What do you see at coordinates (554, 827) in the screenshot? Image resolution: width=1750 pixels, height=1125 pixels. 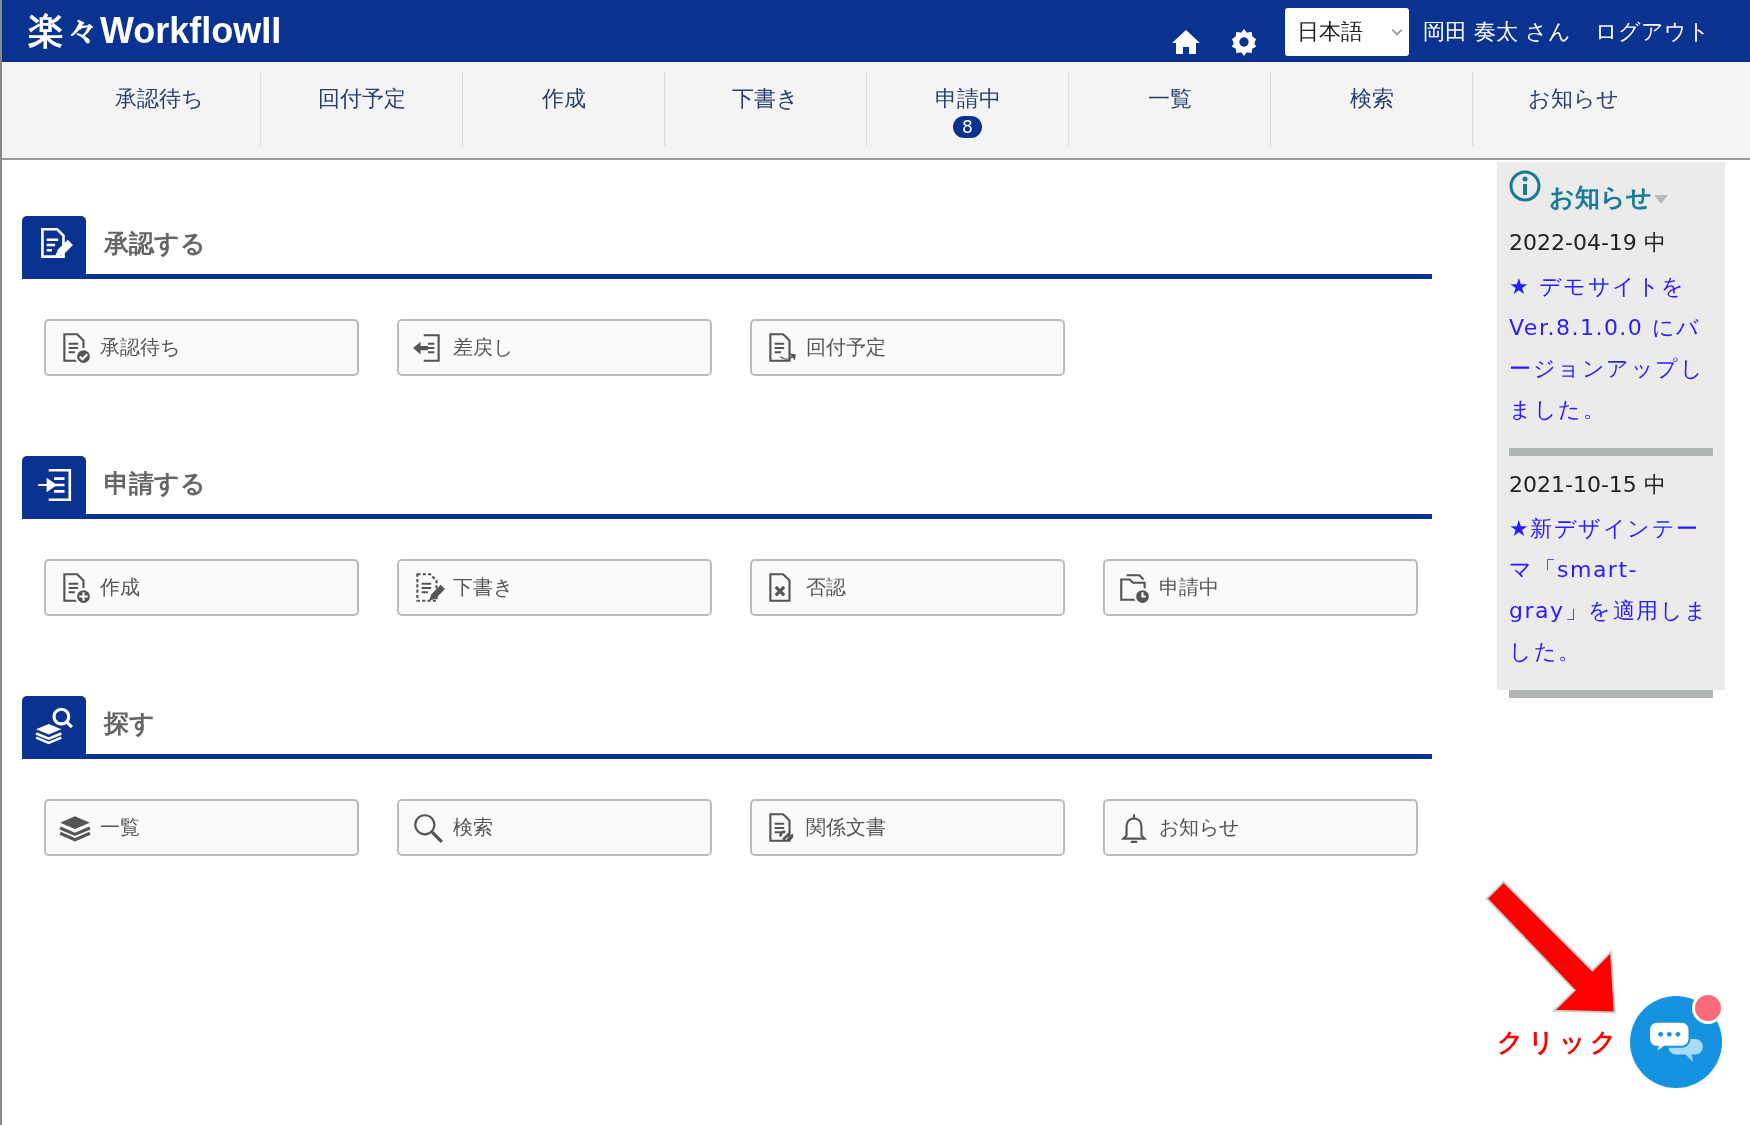 I see `menu-button: 検索` at bounding box center [554, 827].